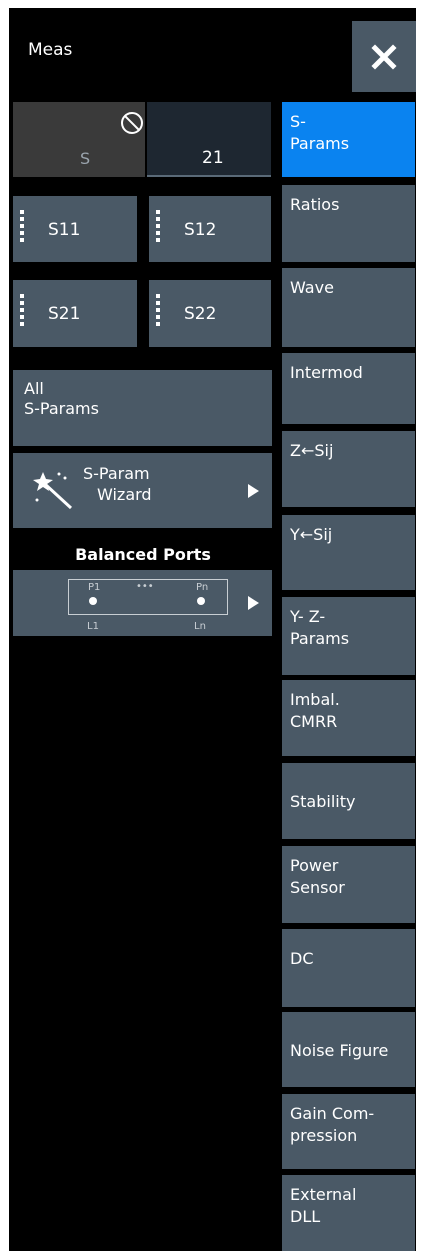 The image size is (425, 1251). Describe the element at coordinates (200, 626) in the screenshot. I see `port-ln-label: Ln` at that location.